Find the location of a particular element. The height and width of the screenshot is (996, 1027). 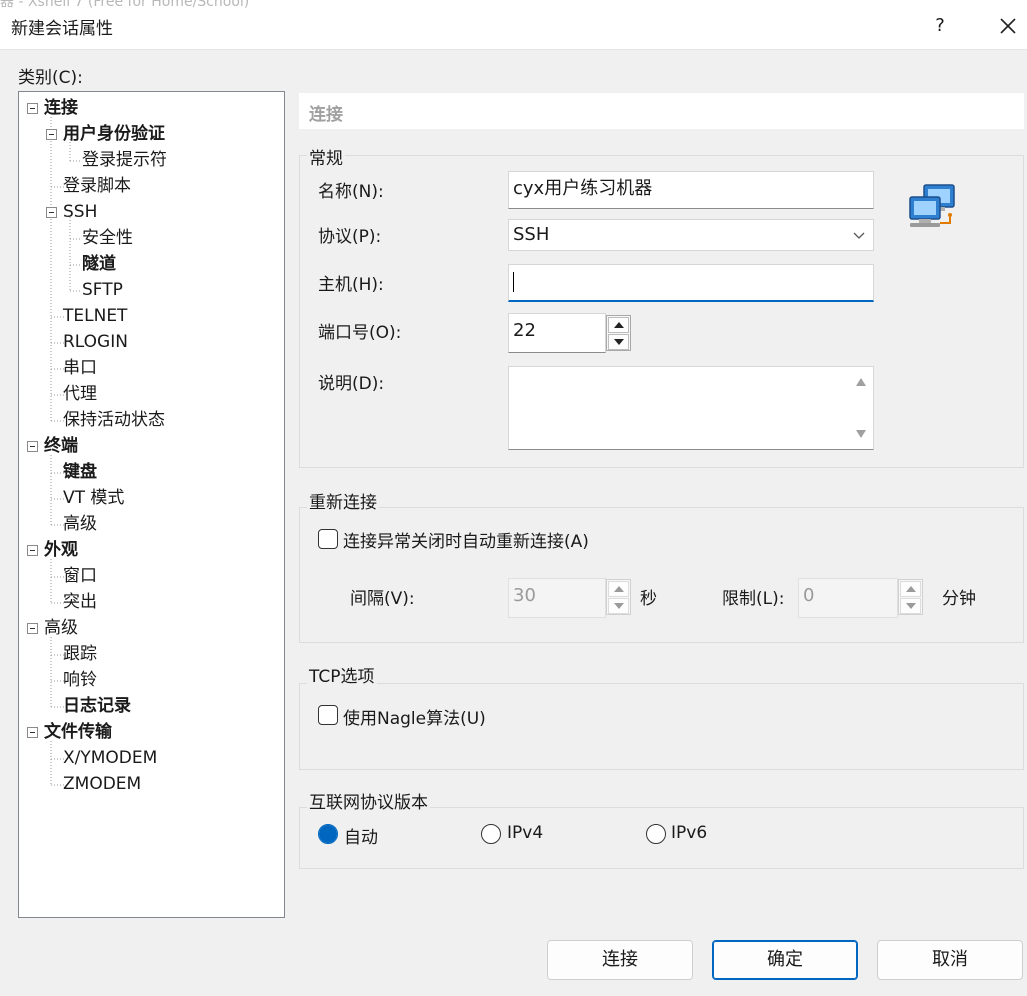

general-group-title: 常规 is located at coordinates (326, 156).